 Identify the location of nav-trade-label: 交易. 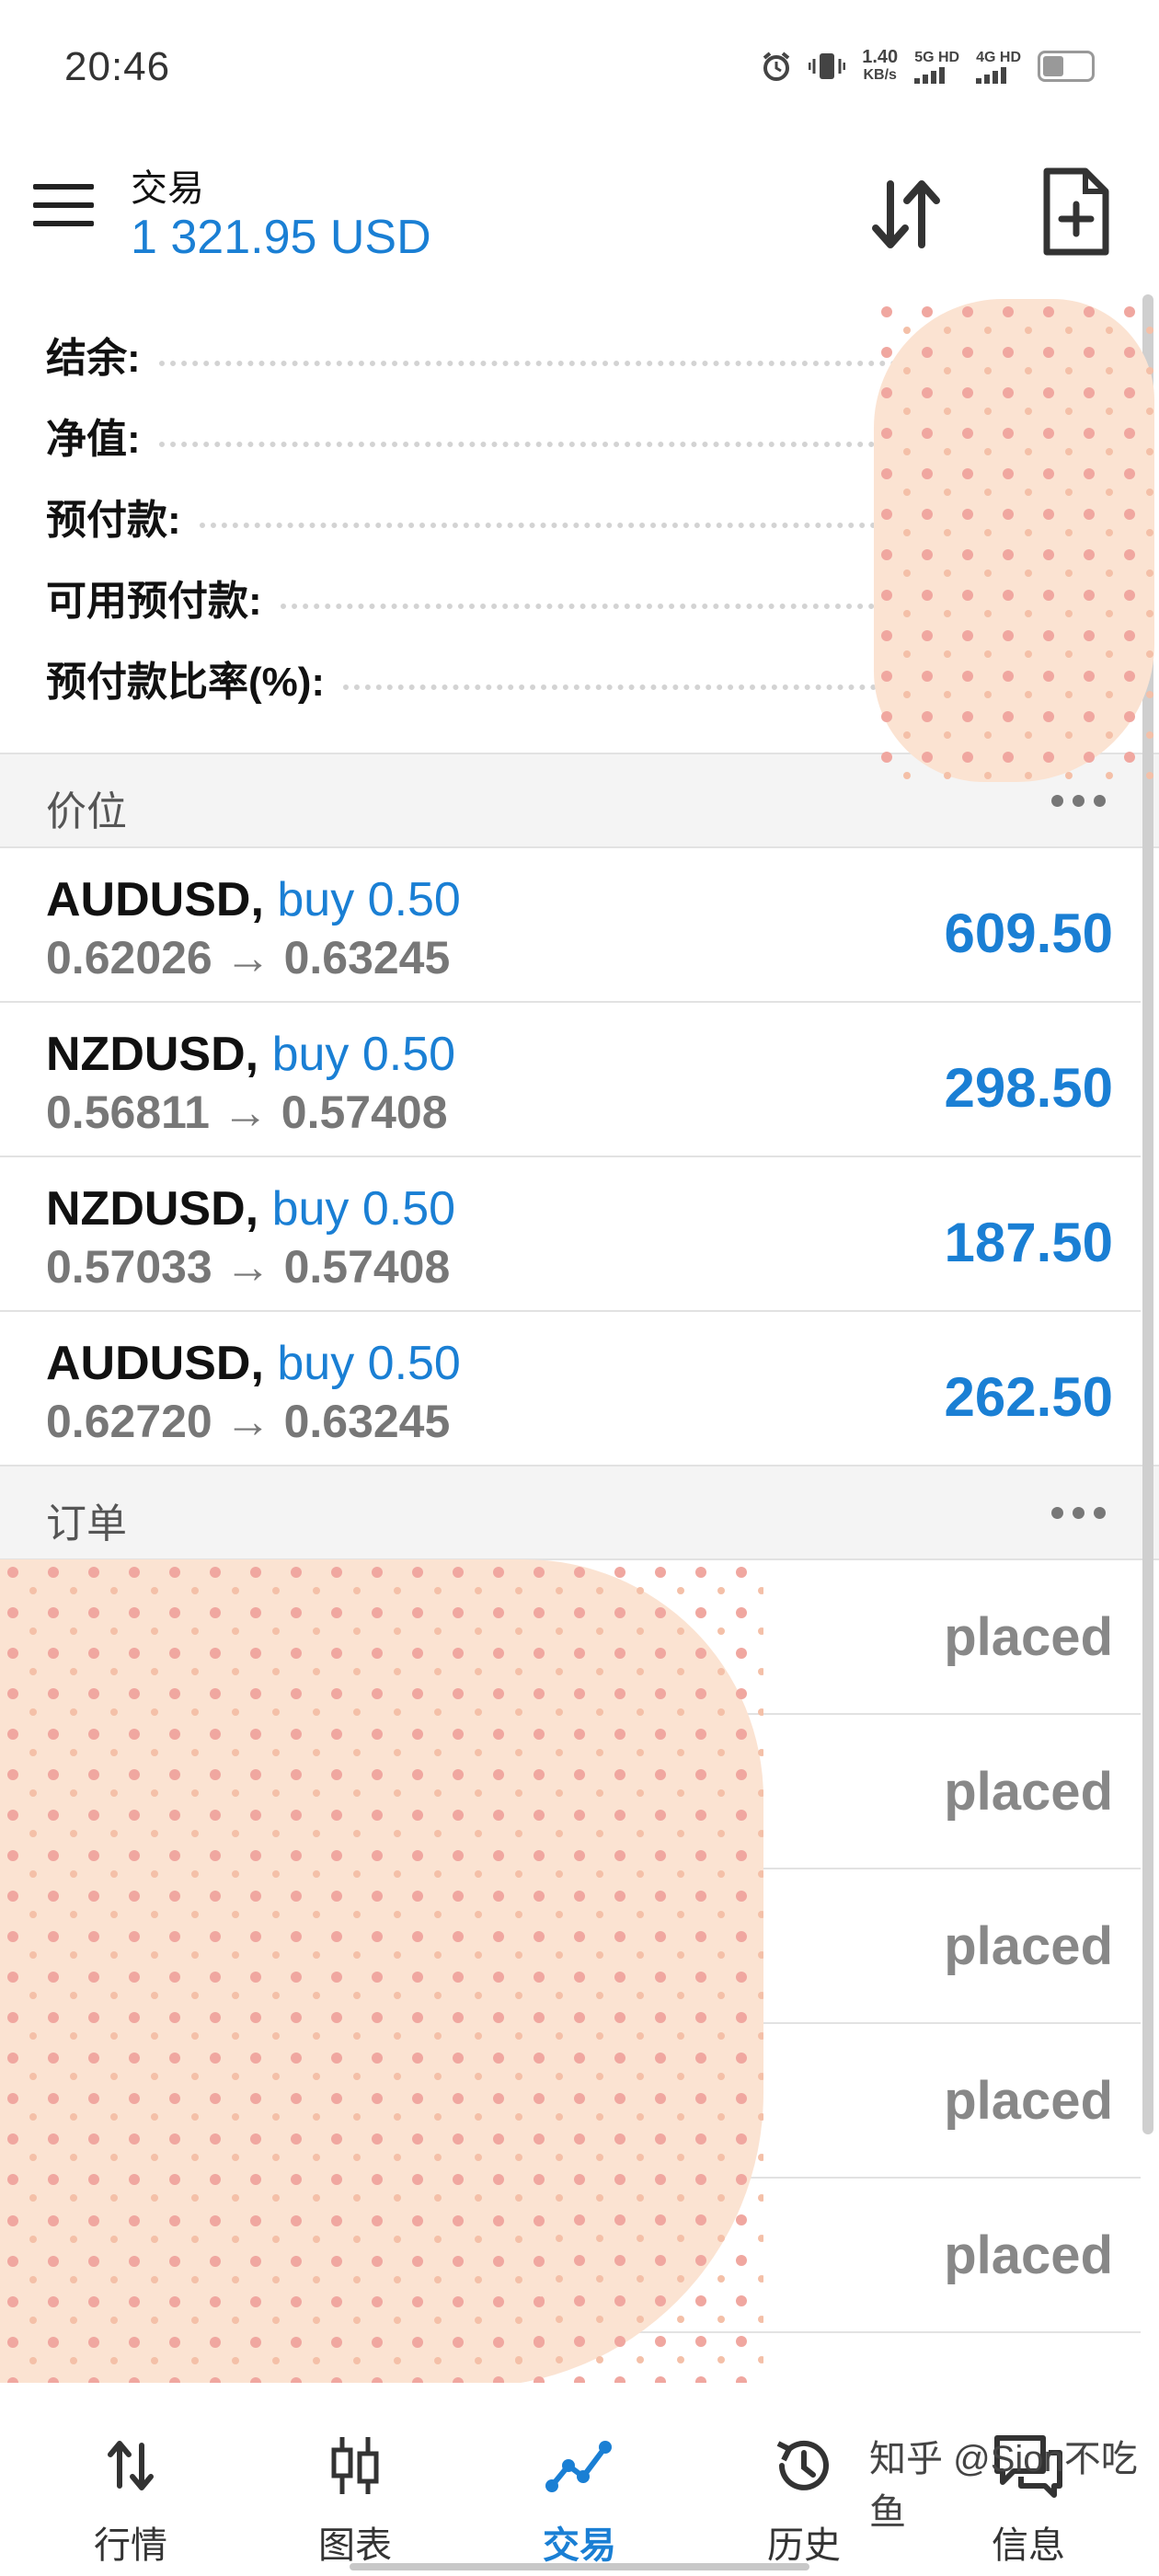
(579, 2545).